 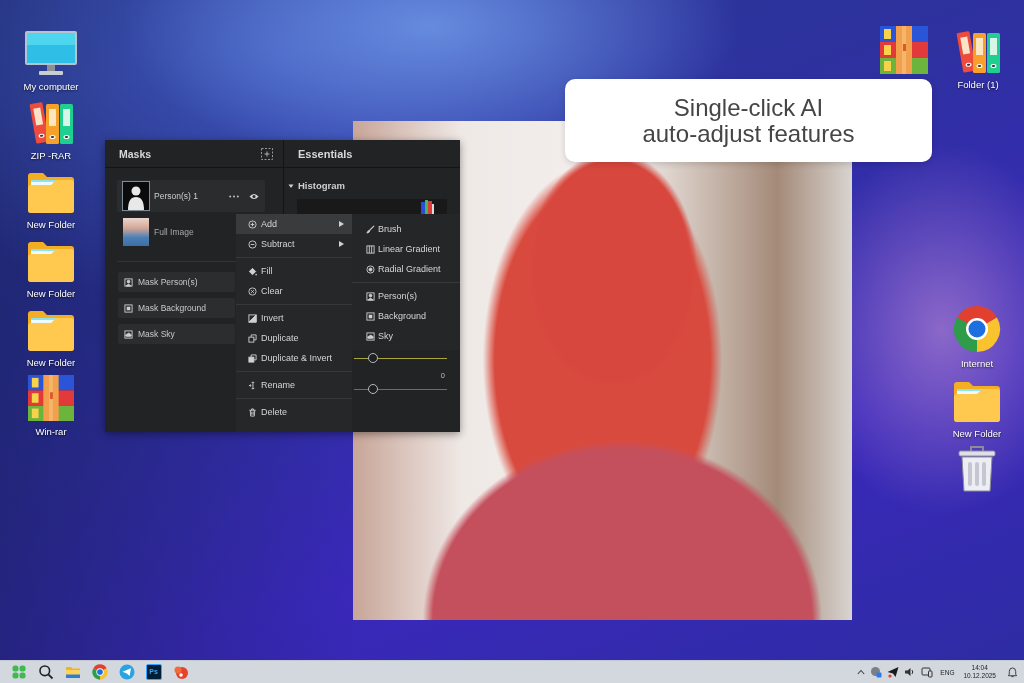 What do you see at coordinates (406, 249) in the screenshot?
I see `menu-item: Linear Gradient` at bounding box center [406, 249].